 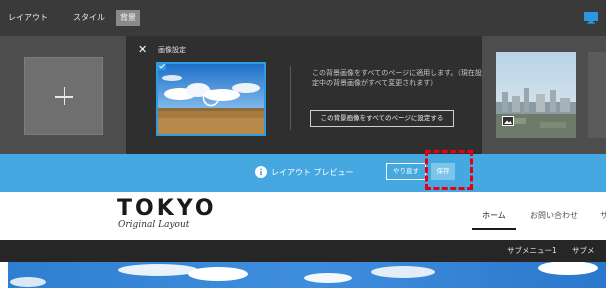 I want to click on monitor-icon, so click(x=591, y=18).